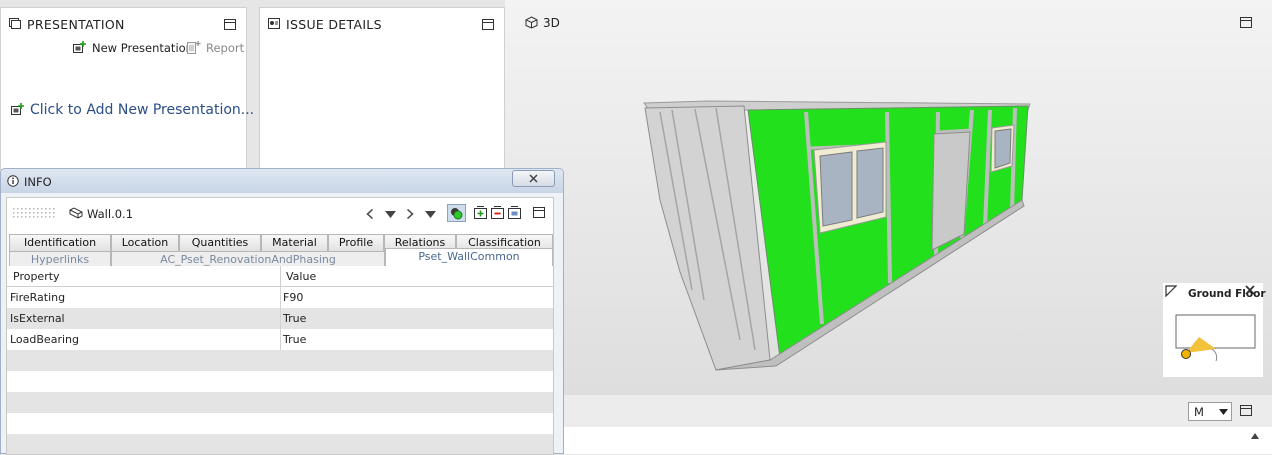 The image size is (1272, 455). Describe the element at coordinates (76, 213) in the screenshot. I see `wall-element-icon` at that location.